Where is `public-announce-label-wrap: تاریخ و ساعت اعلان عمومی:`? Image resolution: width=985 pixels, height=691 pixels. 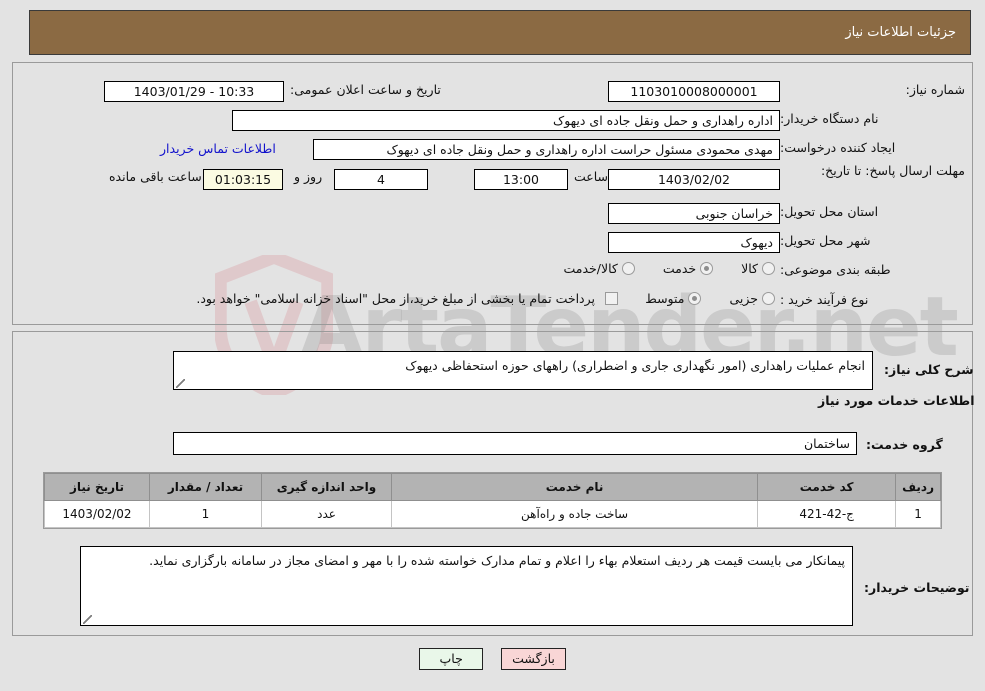
public-announce-label-wrap: تاریخ و ساعت اعلان عمومی: is located at coordinates (365, 89).